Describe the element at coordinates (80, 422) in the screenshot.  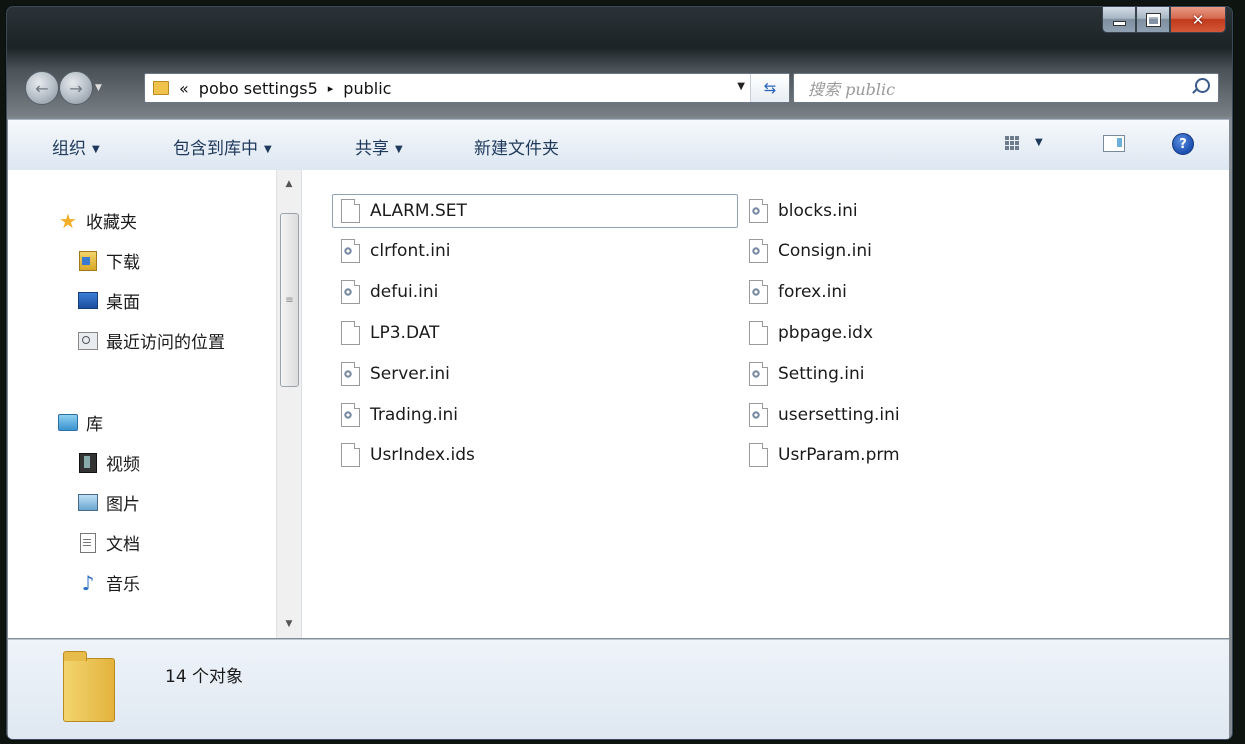
I see `sidebar-item-libraries: 库` at that location.